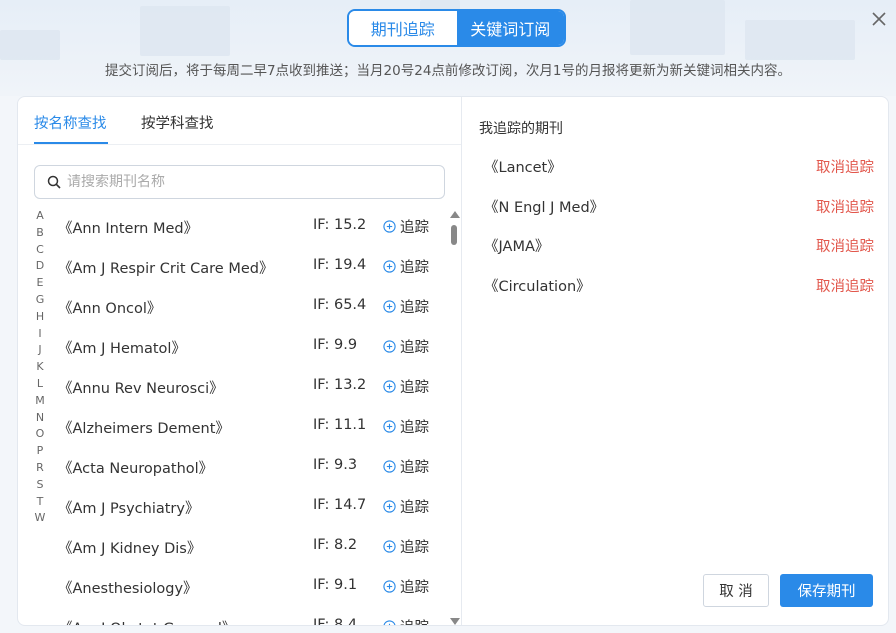 Image resolution: width=896 pixels, height=633 pixels. Describe the element at coordinates (40, 300) in the screenshot. I see `alphabet-letter: G` at that location.